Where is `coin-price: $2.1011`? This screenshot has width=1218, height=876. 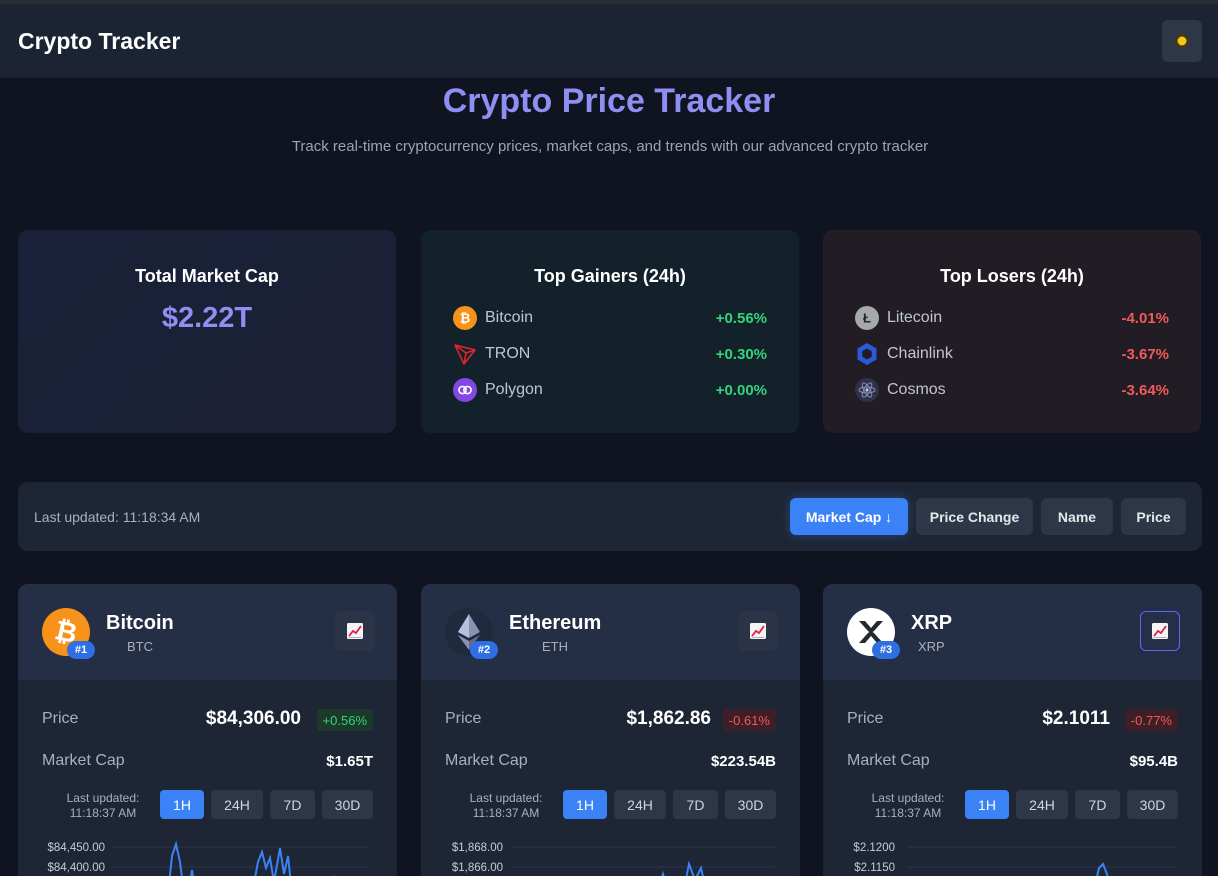
coin-price: $2.1011 is located at coordinates (1076, 718).